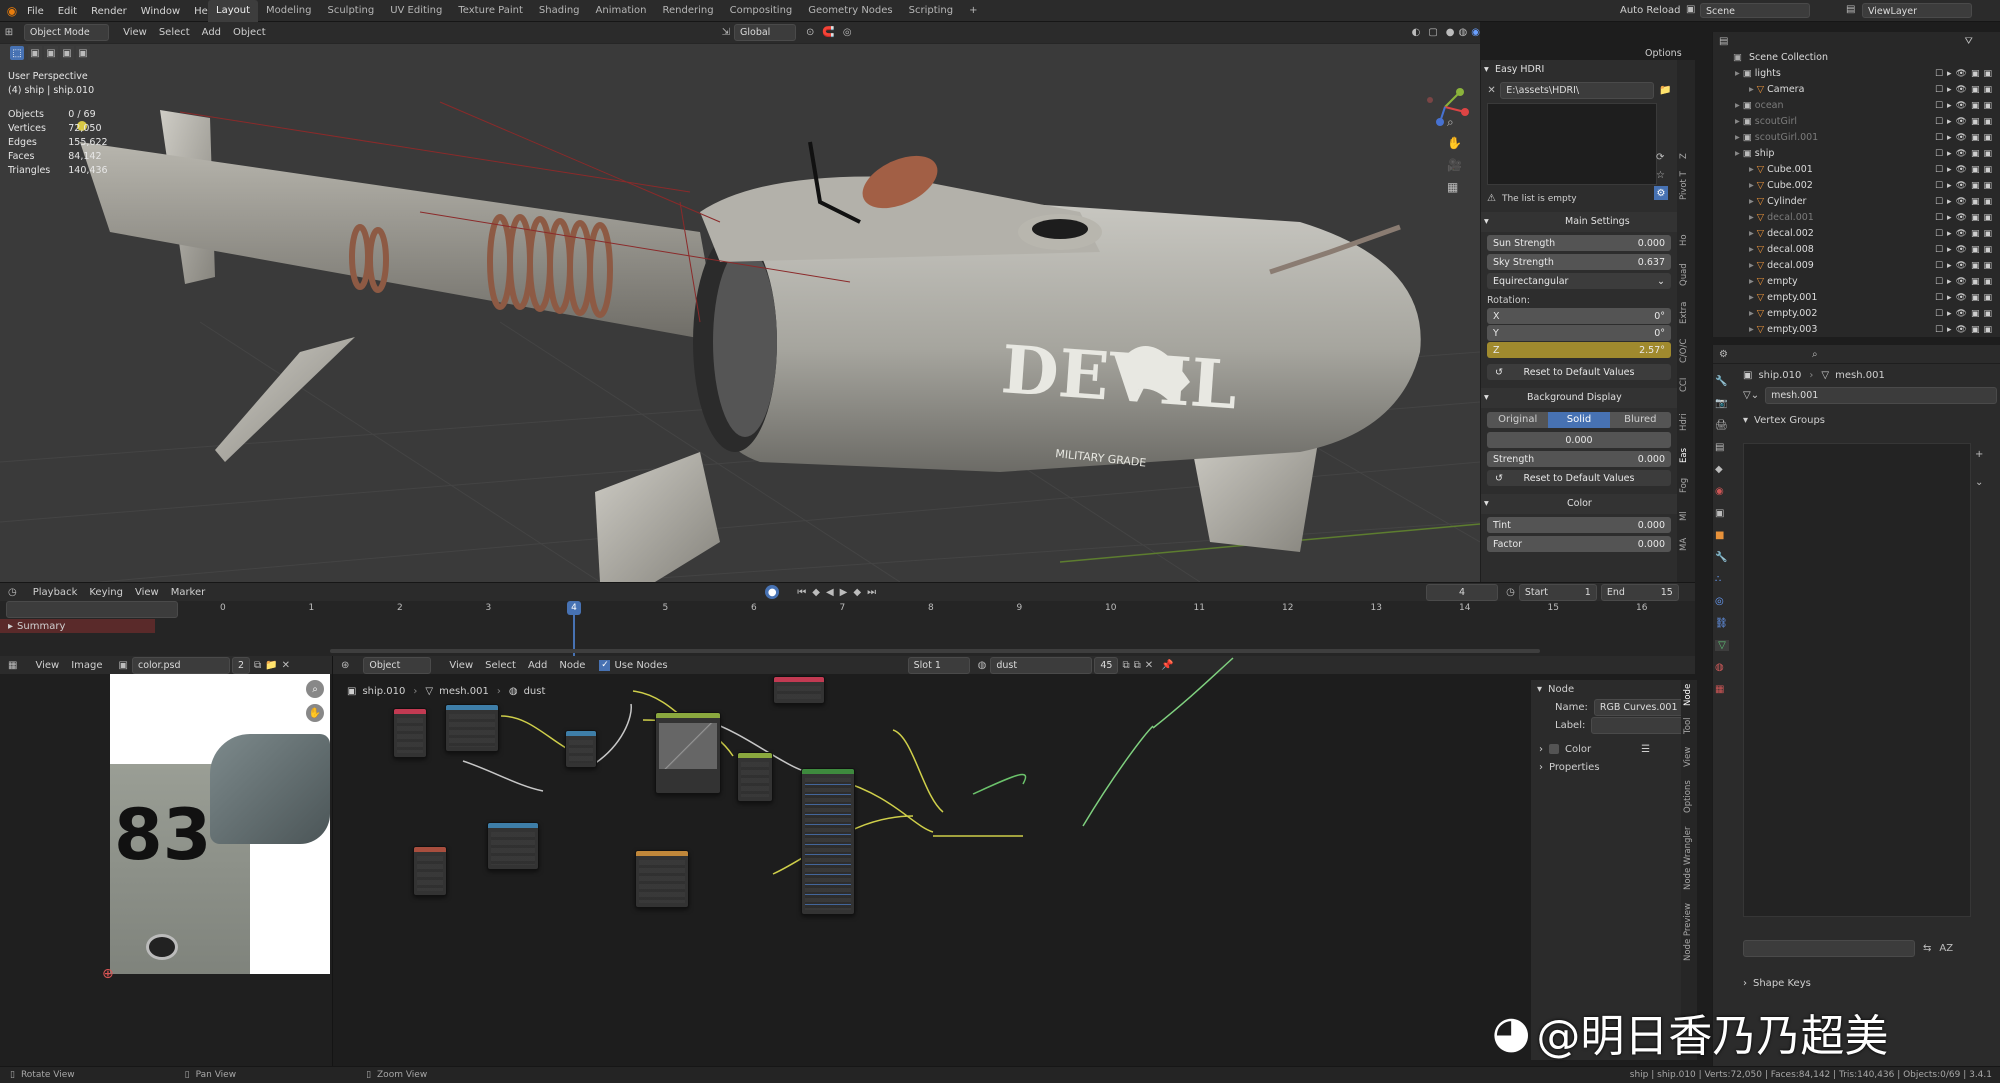  Describe the element at coordinates (1856, 234) in the screenshot. I see `outliner-row: ▸ ▽ decal.002 ☐▸👁▣▣` at that location.